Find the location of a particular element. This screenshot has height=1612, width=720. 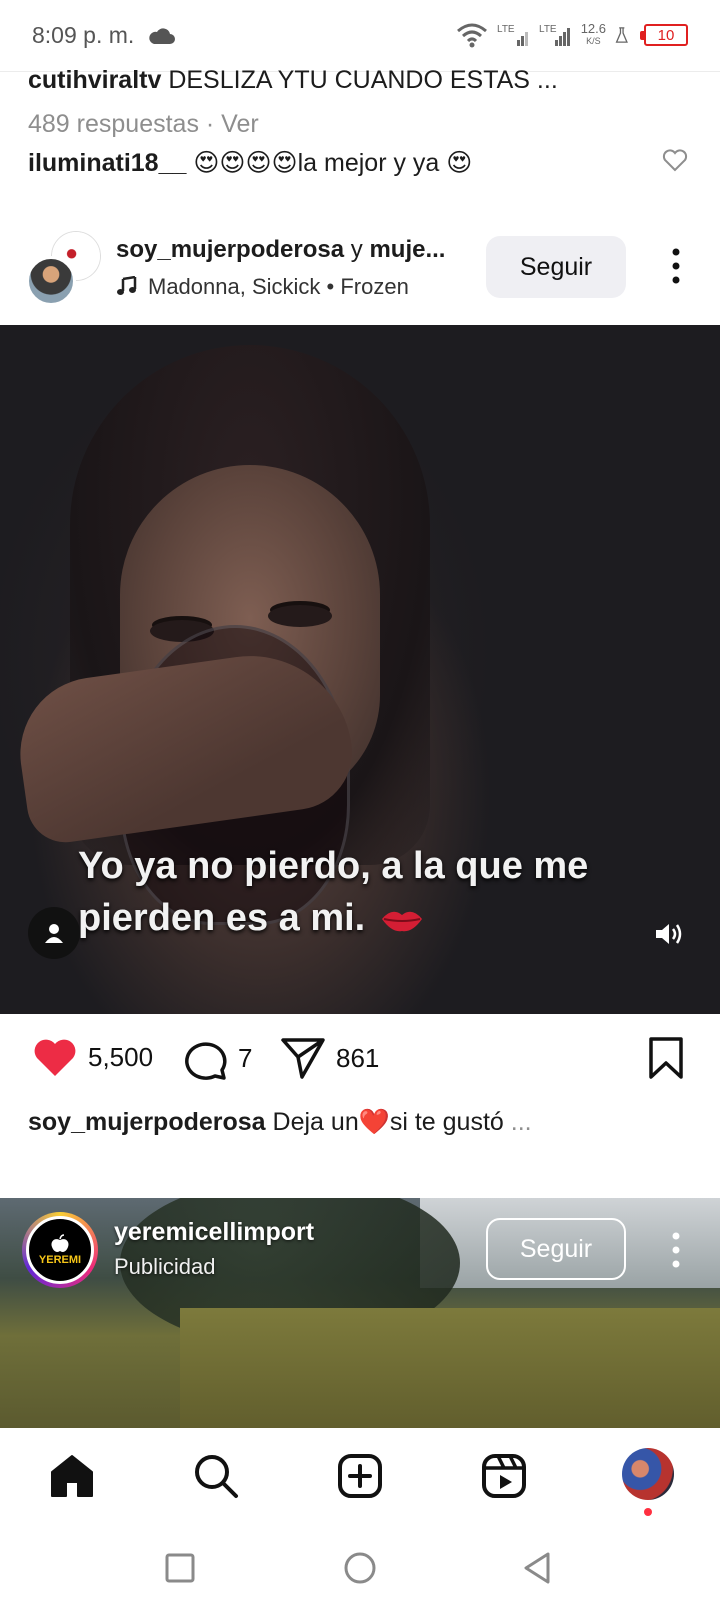

recents-icon is located at coordinates (180, 1568).